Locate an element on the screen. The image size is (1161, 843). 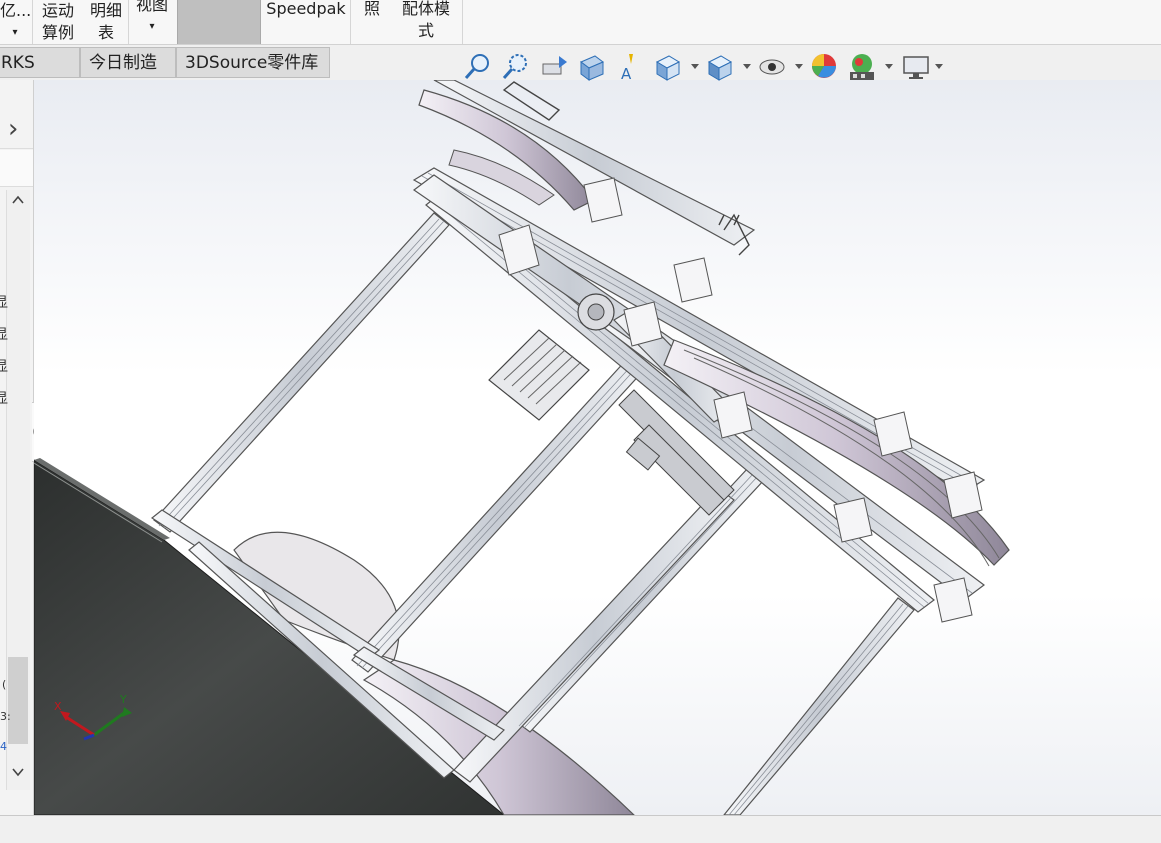
heads-up-view-toolbar: A is located at coordinates (708, 68).